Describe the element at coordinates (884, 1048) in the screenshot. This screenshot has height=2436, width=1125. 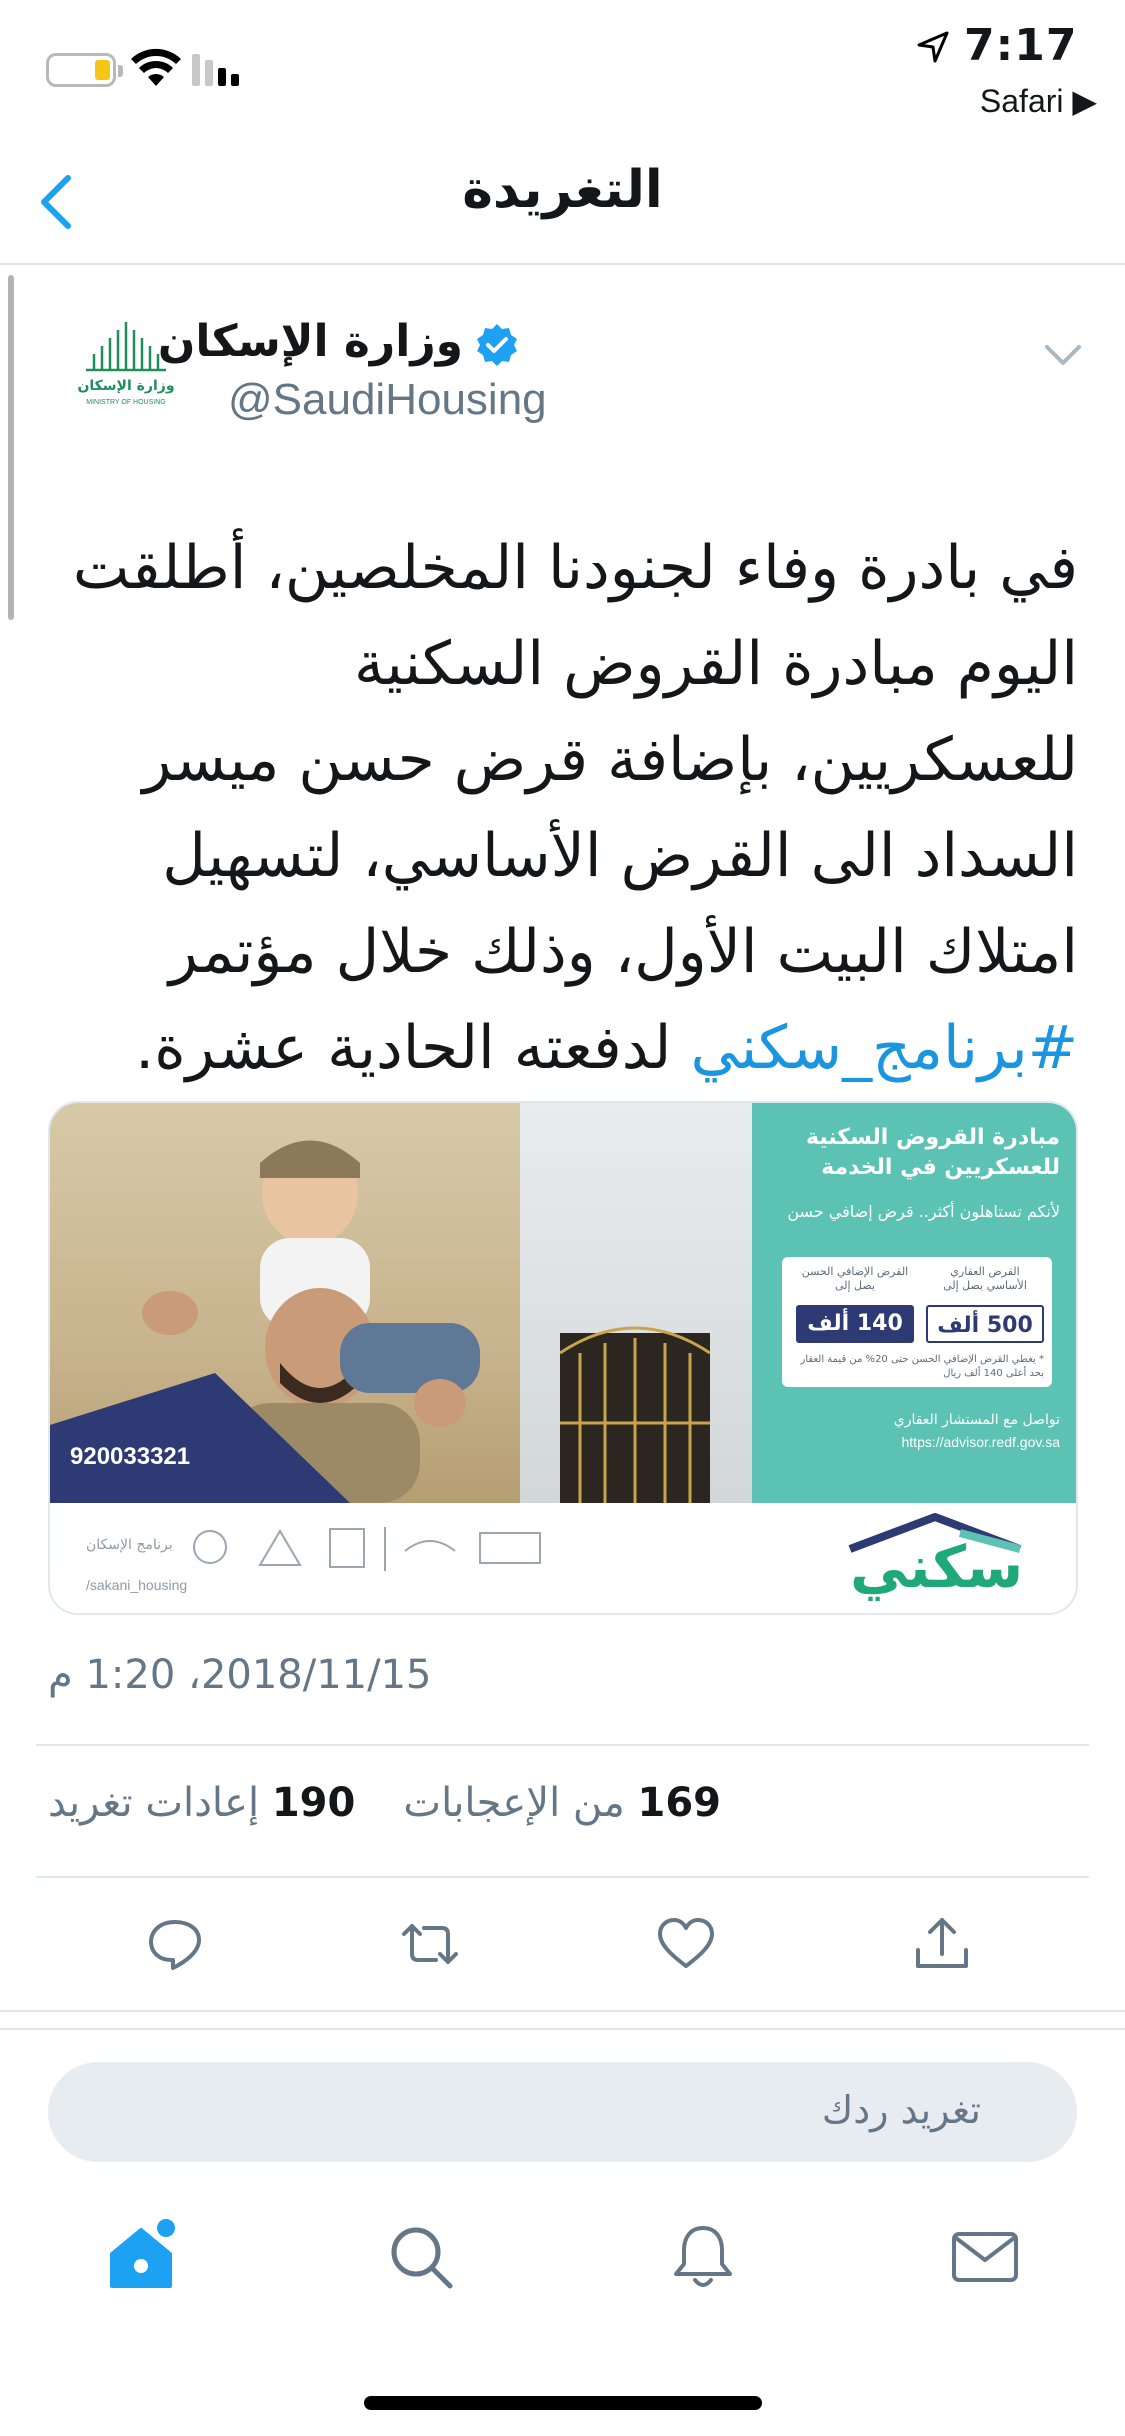
I see `hashtag-link: #برنامج_سكني` at that location.